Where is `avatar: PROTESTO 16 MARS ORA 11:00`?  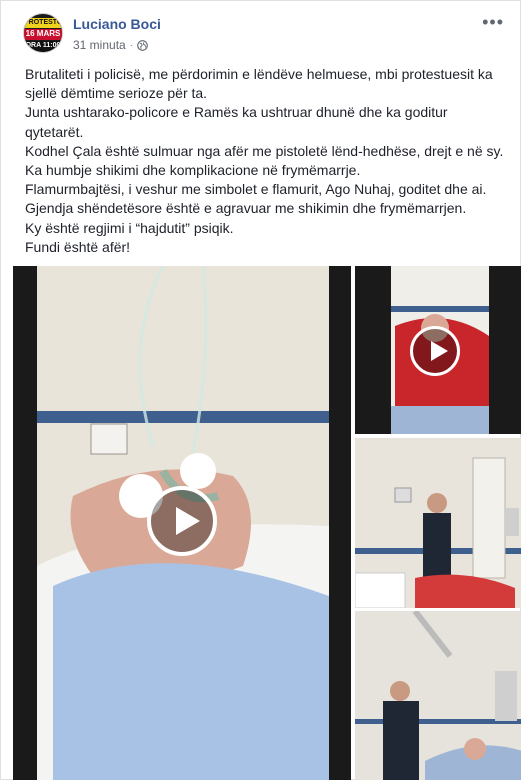 avatar: PROTESTO 16 MARS ORA 11:00 is located at coordinates (43, 33).